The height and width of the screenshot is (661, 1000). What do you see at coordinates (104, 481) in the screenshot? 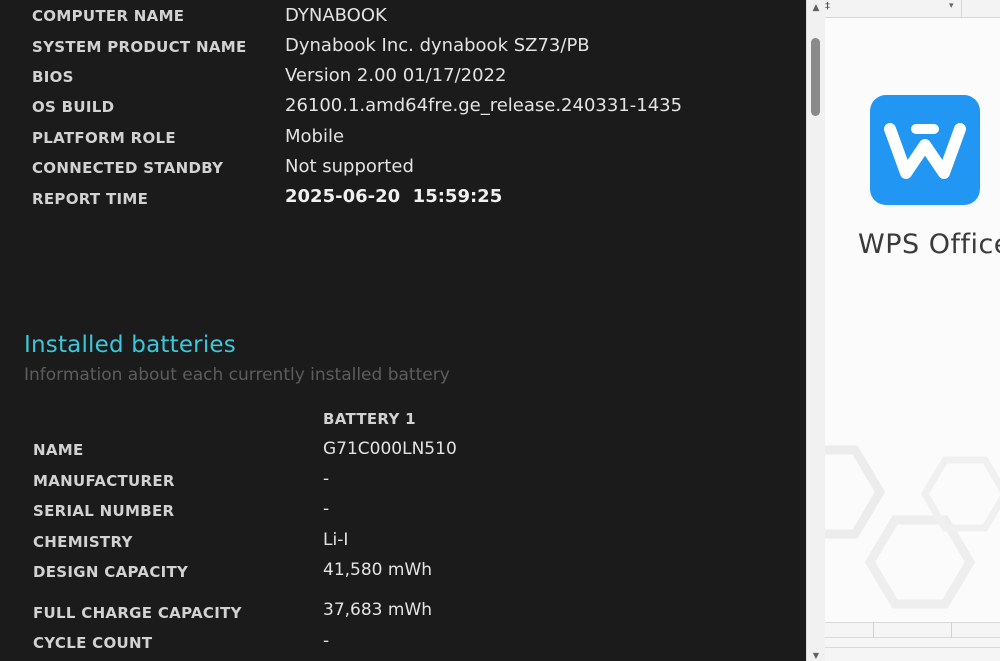
I see `label-manufacturer: MANUFACTURER` at bounding box center [104, 481].